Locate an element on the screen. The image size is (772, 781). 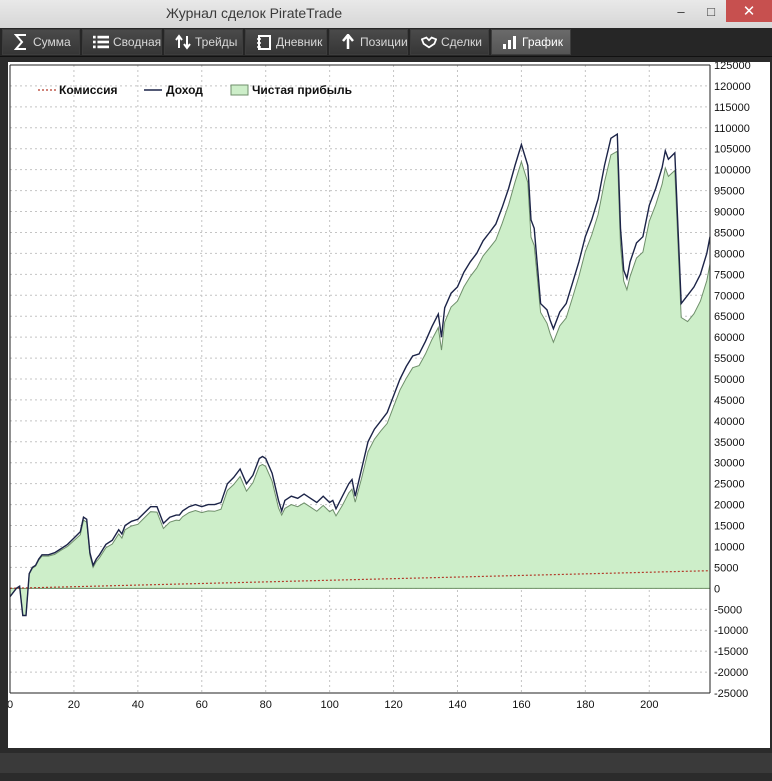
y-tick-label: 15000 is located at coordinates (729, 527).